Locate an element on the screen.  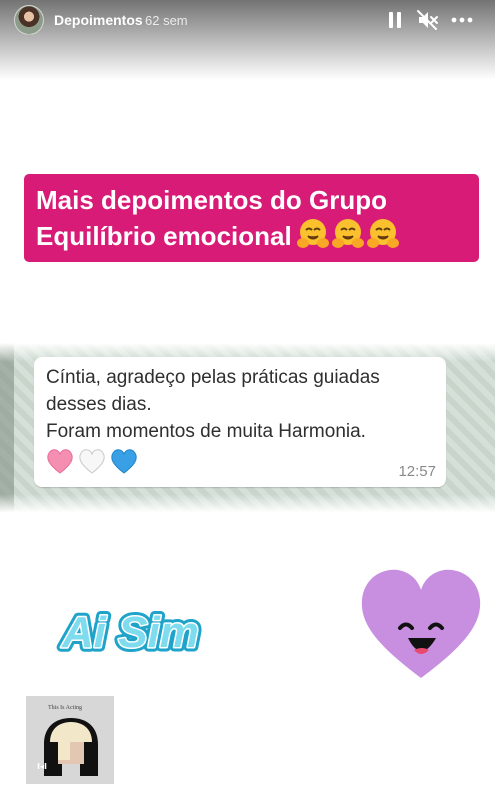
album-art is located at coordinates (71, 747).